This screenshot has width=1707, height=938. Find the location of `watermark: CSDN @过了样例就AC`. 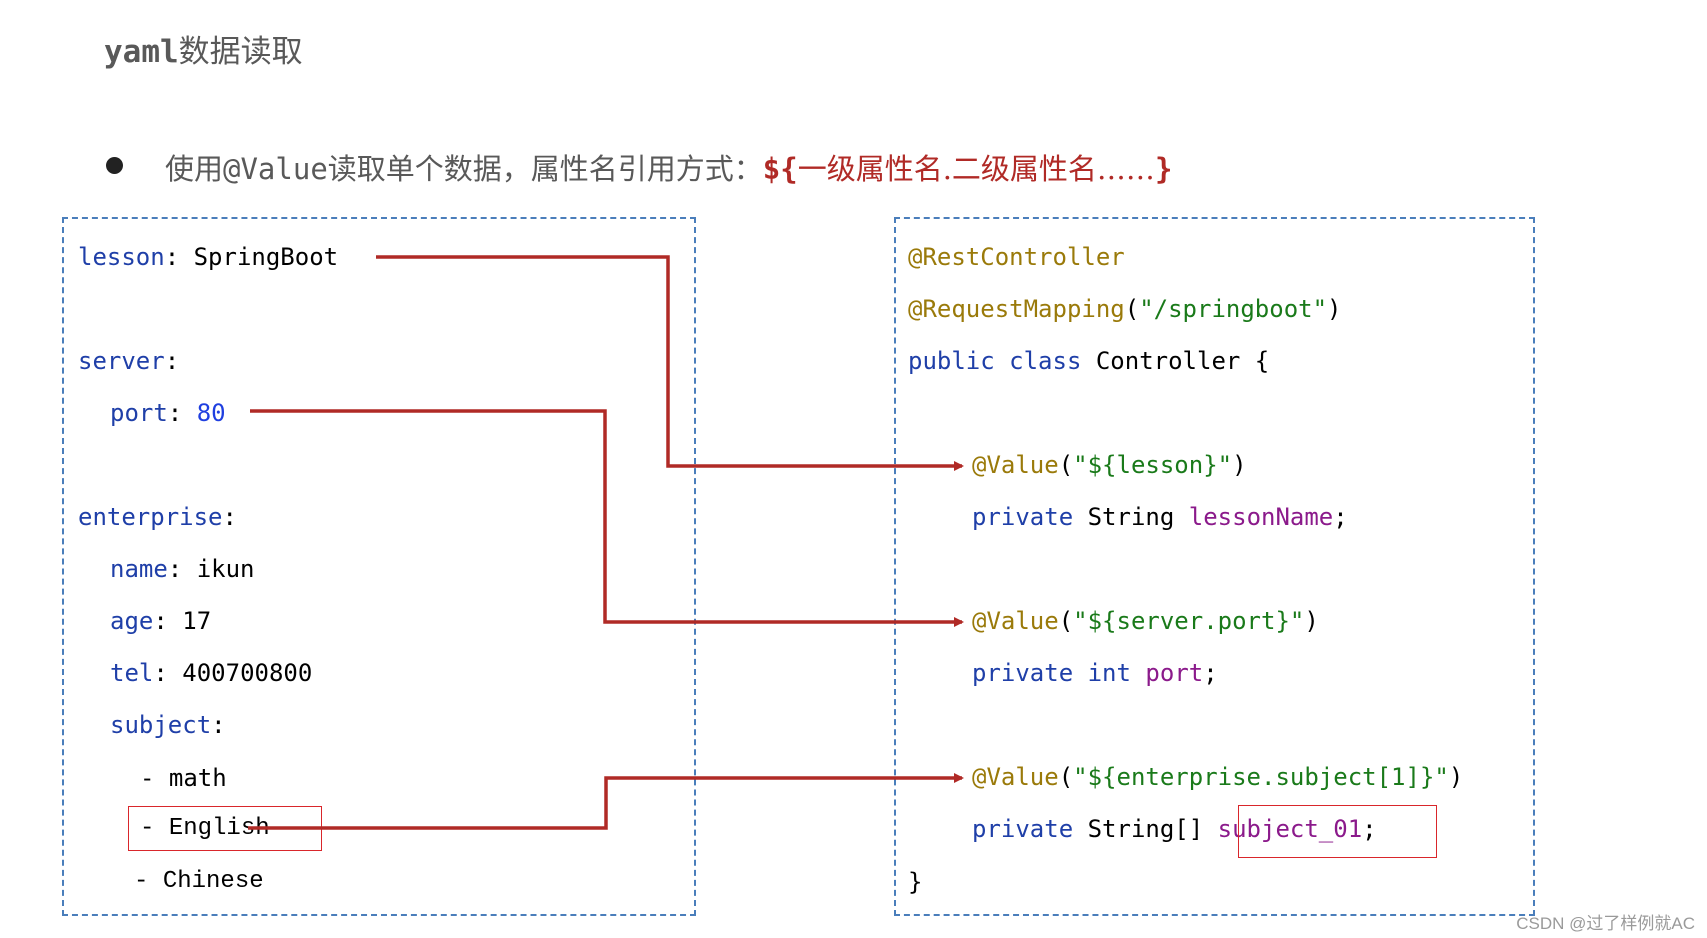

watermark: CSDN @过了样例就AC is located at coordinates (1605, 923).